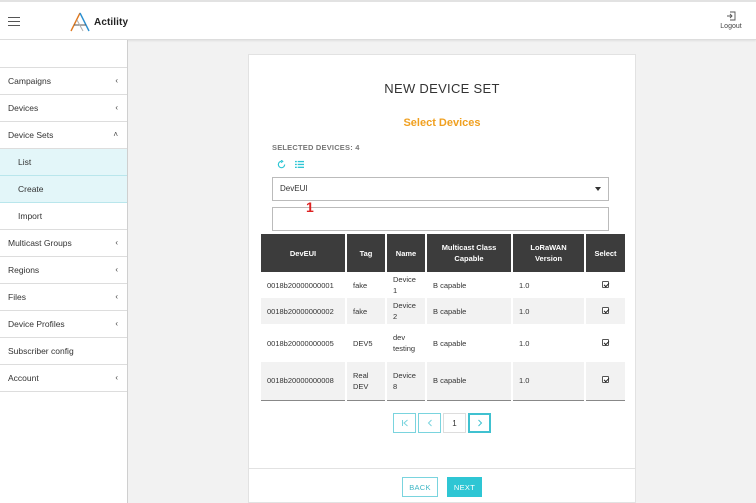 This screenshot has width=756, height=503. Describe the element at coordinates (63, 81) in the screenshot. I see `sidebar-item-campaigns: Campaigns ‹` at that location.